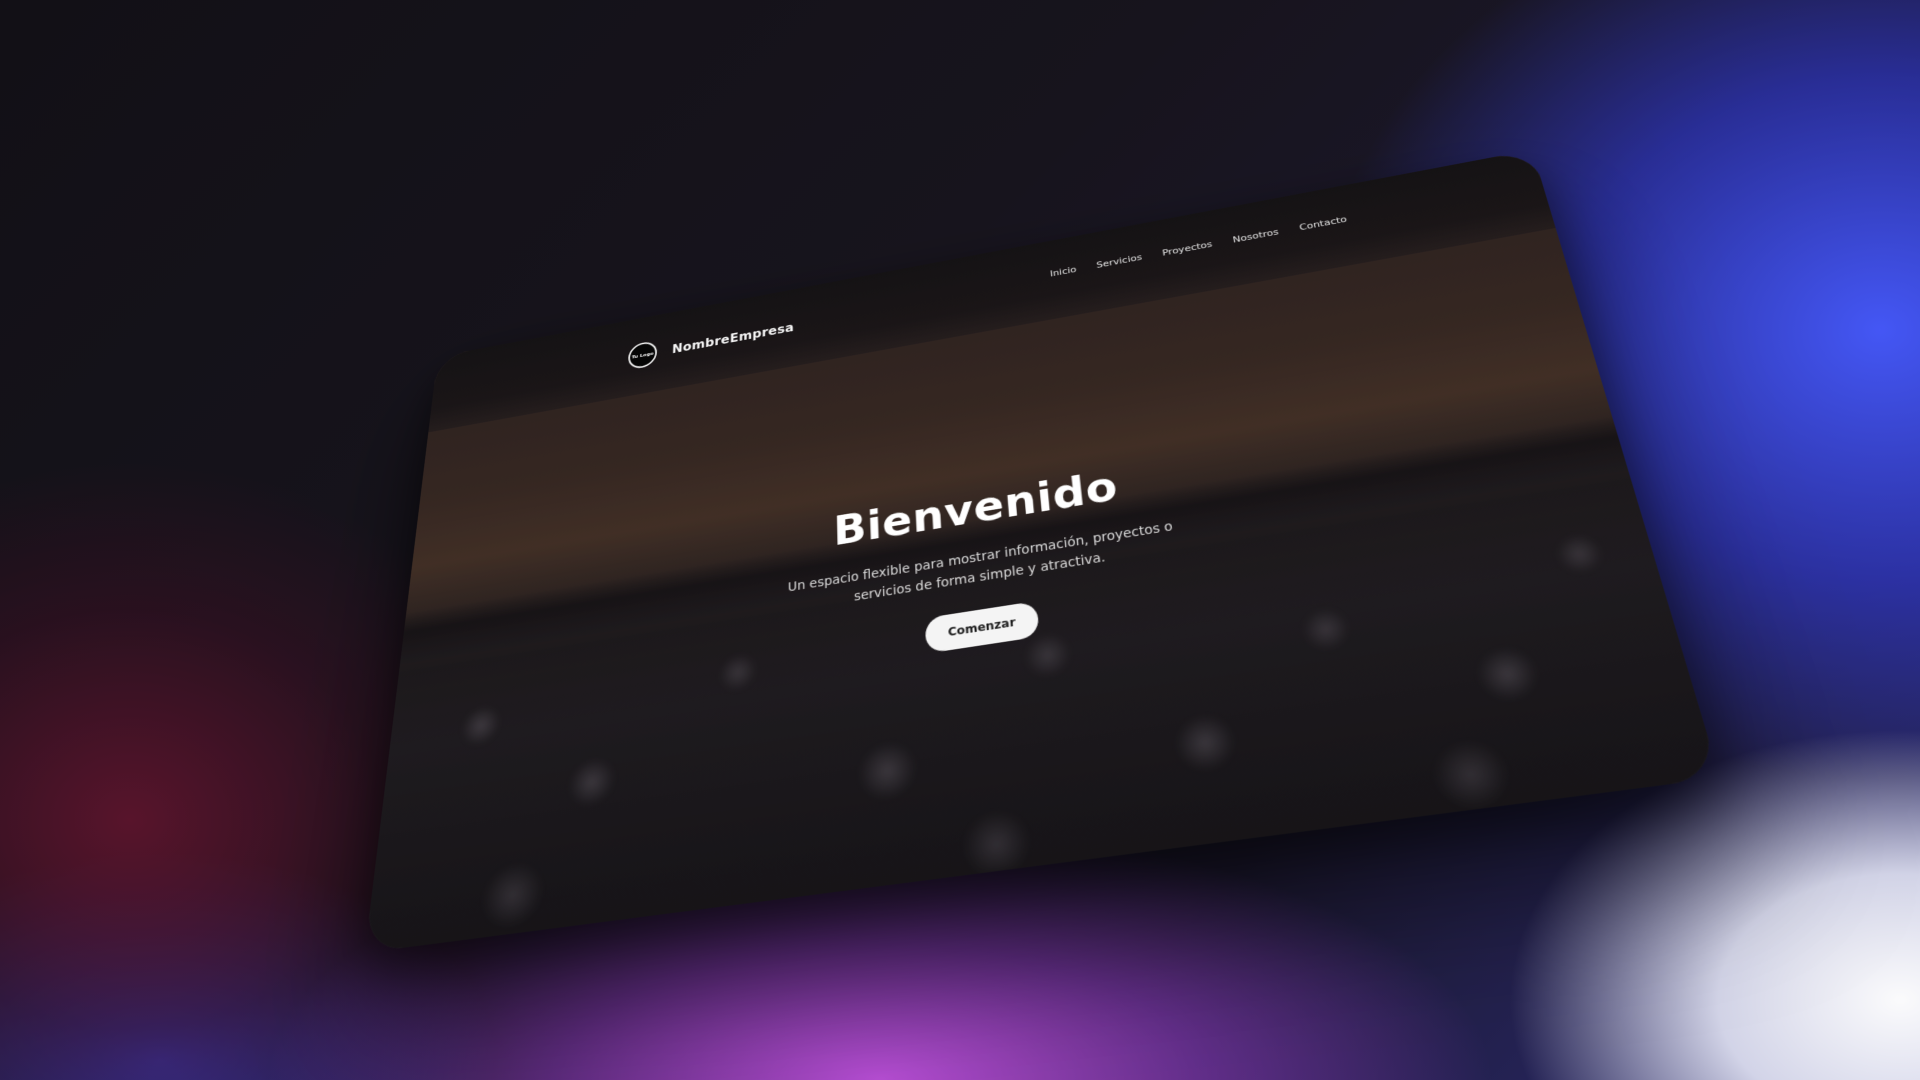 This screenshot has width=1920, height=1080. What do you see at coordinates (1187, 248) in the screenshot?
I see `nav-link-proyectos: Proyectos` at bounding box center [1187, 248].